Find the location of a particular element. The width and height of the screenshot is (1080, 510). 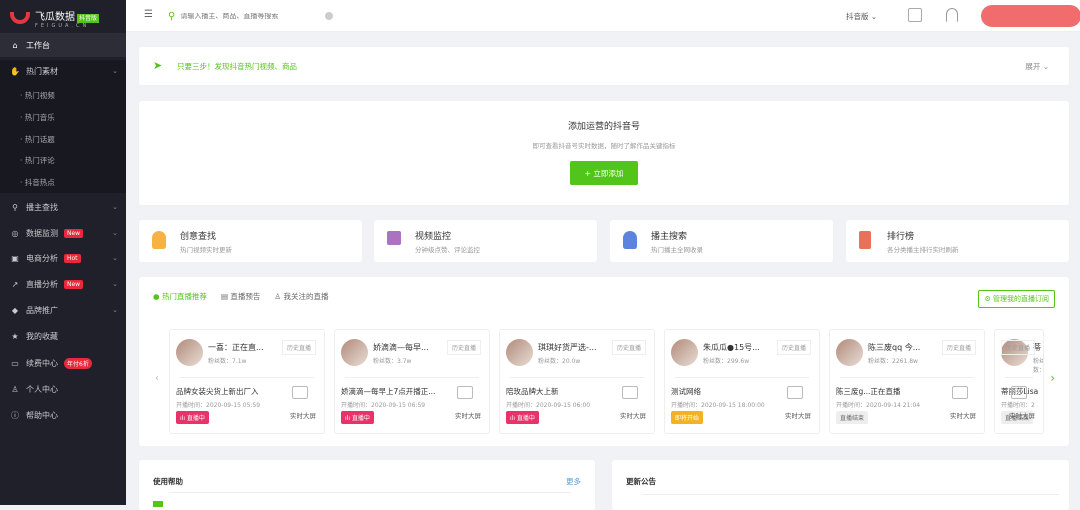

feature-card-1: 视频监控 分钟级点赞、评论监控 is located at coordinates (485, 241).